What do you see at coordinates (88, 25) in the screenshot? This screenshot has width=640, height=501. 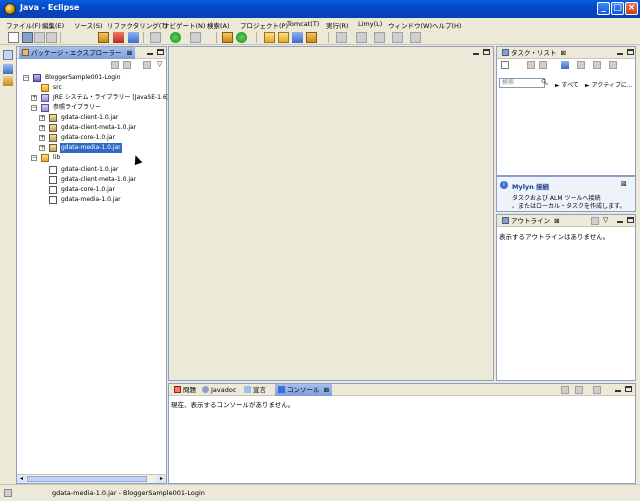 I see `menu-source: ソース(S)` at bounding box center [88, 25].